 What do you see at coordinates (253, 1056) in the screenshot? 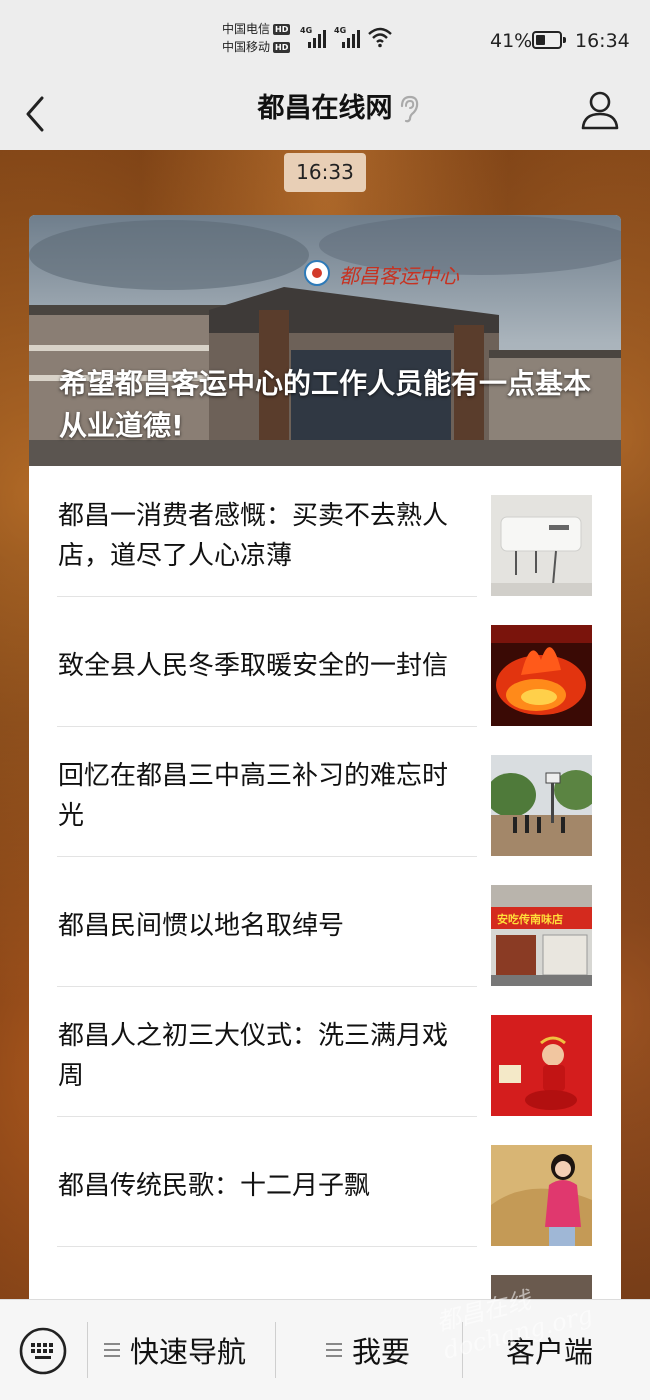
I see `item-title: 都昌人之初三大仪式：洗三满月戏周` at bounding box center [253, 1056].